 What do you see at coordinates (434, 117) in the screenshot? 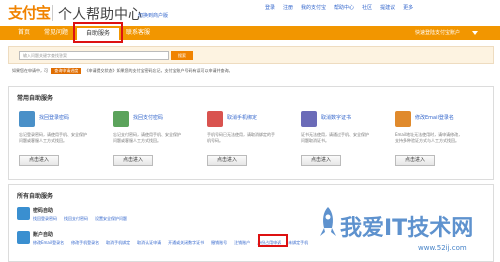
I see `card-title: 修改Email登录名` at bounding box center [434, 117].